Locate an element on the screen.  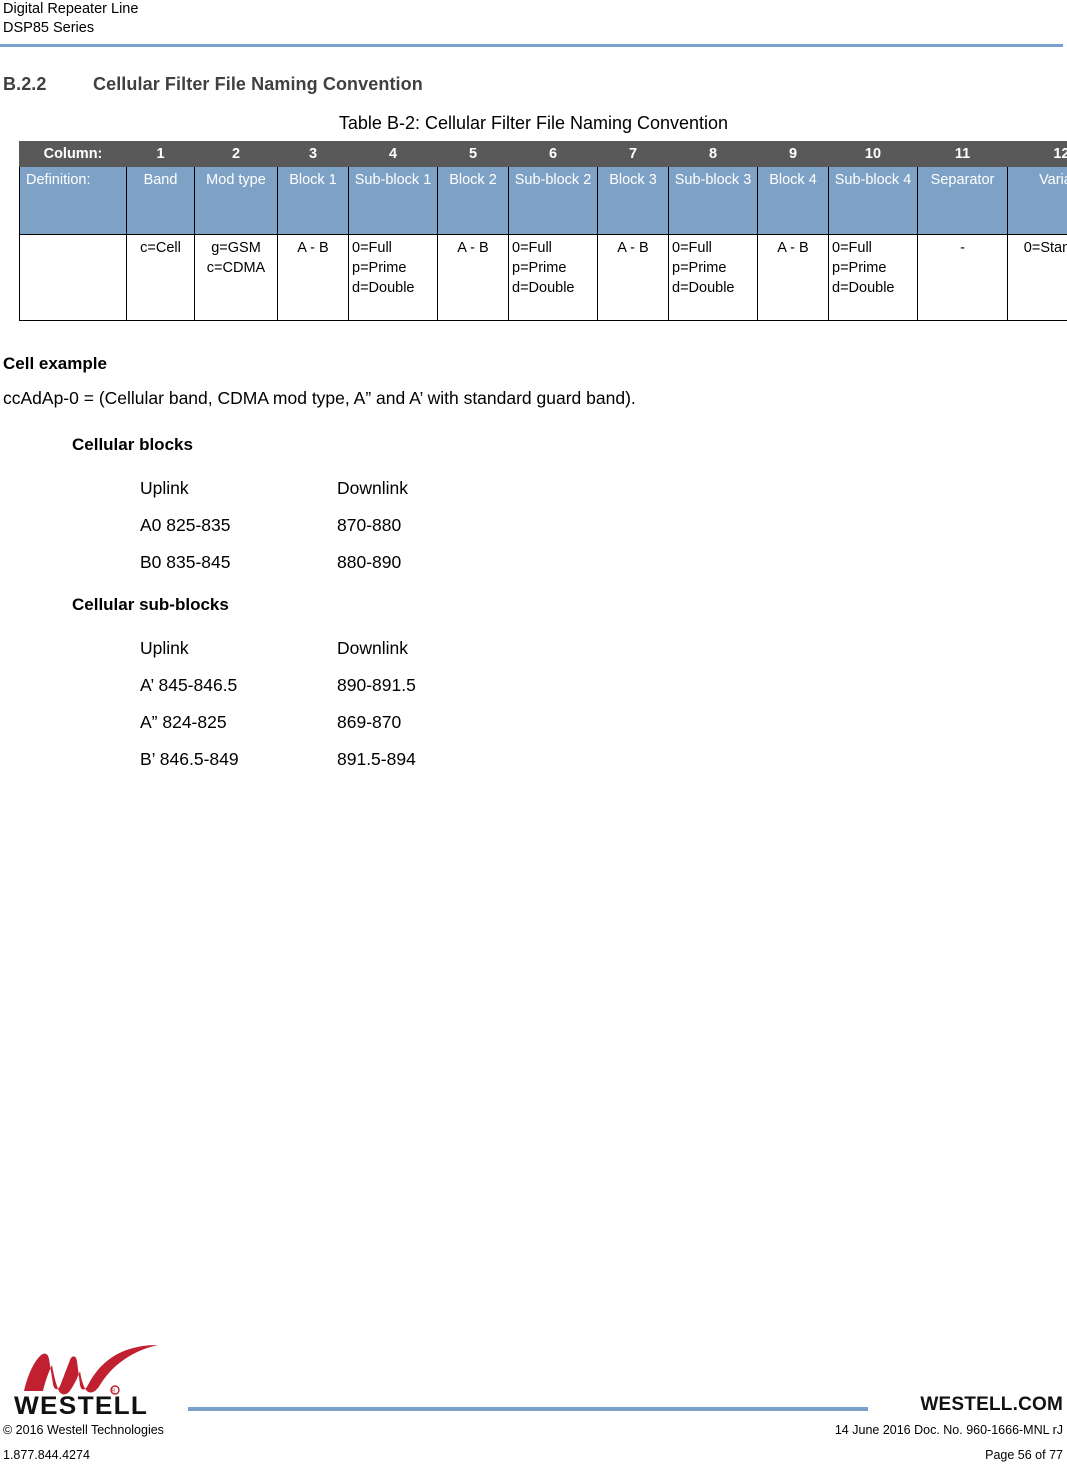
sub-blocks-row-0-uplink: A’ 845-846.5 is located at coordinates (189, 685).